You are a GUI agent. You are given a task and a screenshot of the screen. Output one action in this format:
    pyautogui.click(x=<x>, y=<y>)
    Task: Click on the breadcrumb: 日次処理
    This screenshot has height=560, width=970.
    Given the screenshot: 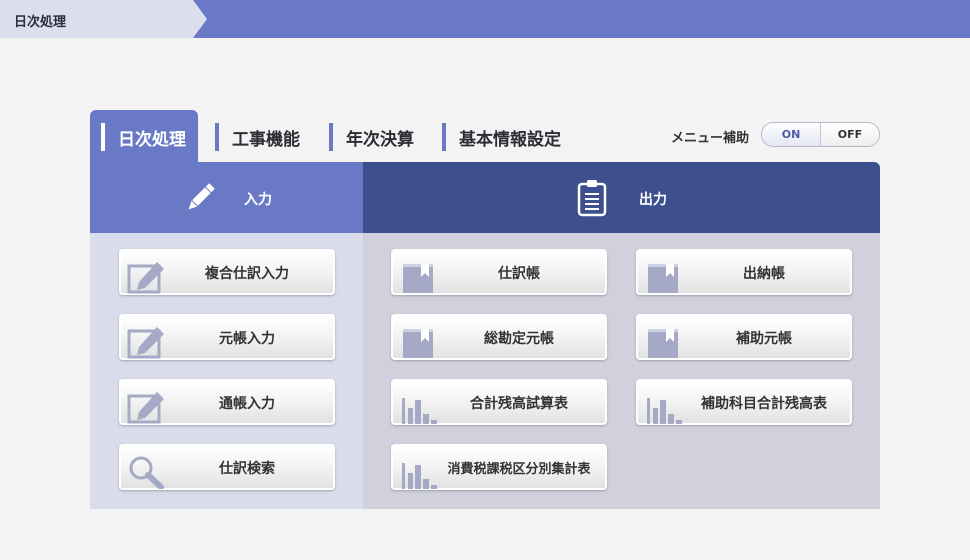 What is the action you would take?
    pyautogui.click(x=103, y=19)
    